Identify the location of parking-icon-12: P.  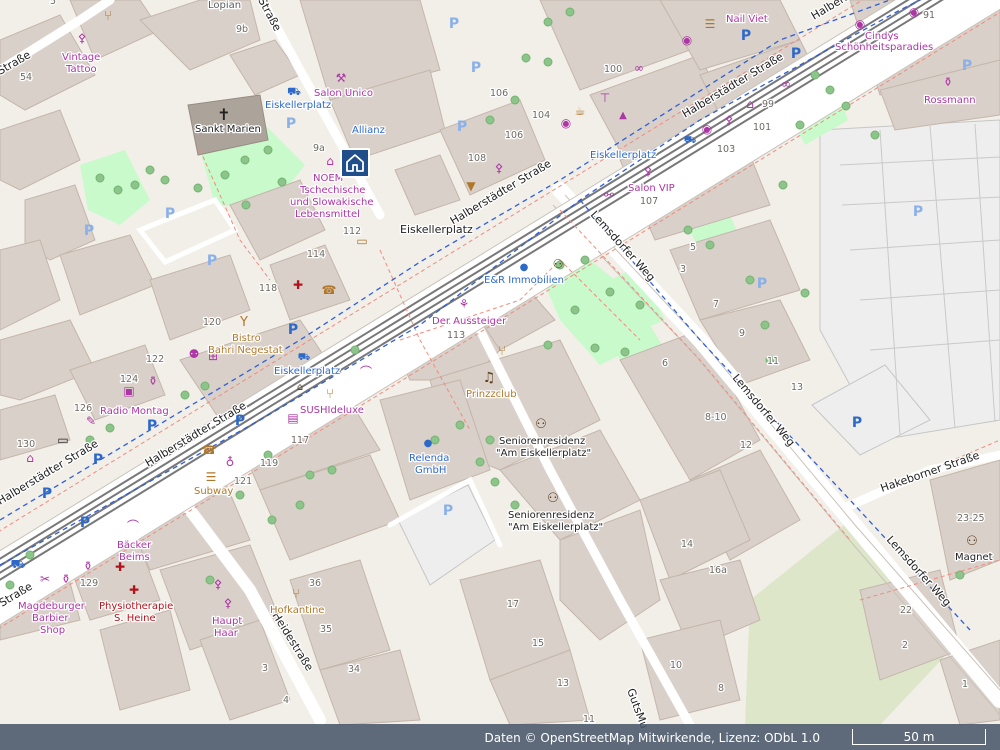
(762, 284).